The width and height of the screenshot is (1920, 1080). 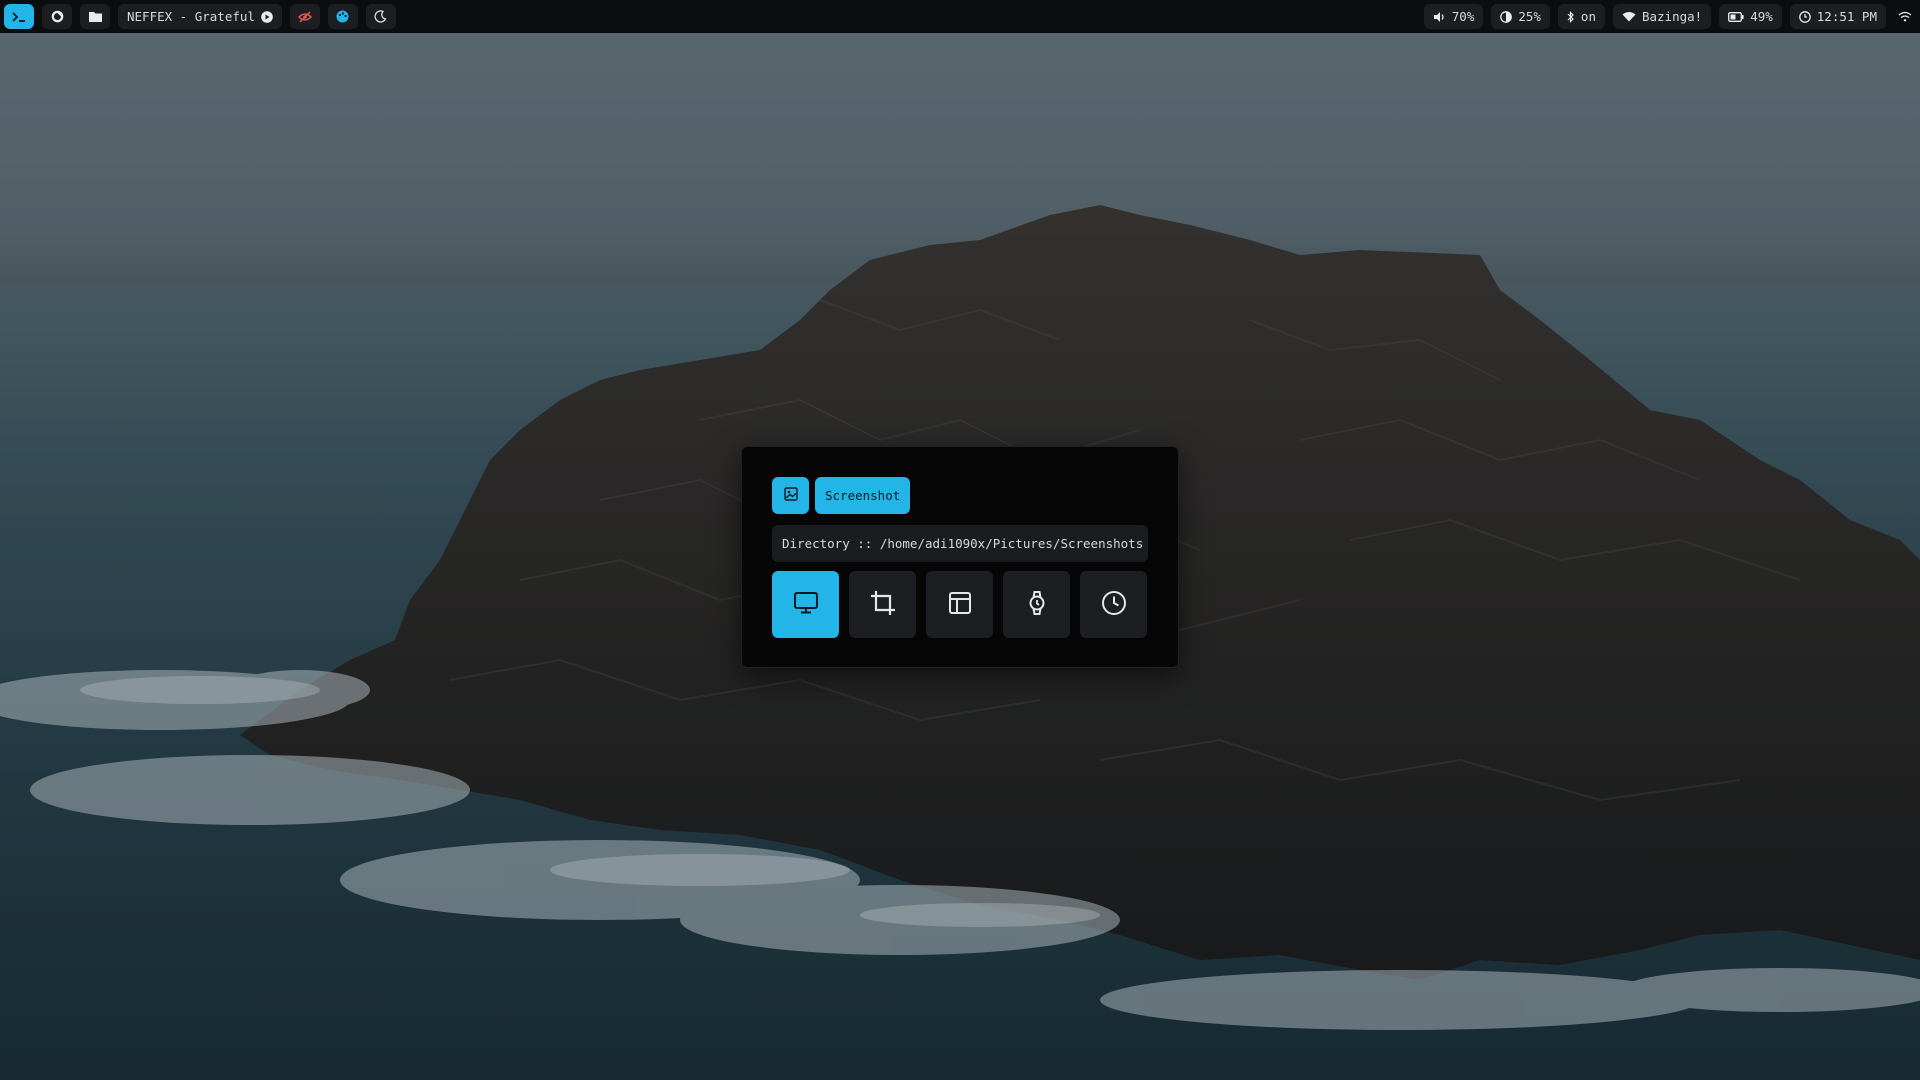 I want to click on watch-icon, so click(x=1037, y=605).